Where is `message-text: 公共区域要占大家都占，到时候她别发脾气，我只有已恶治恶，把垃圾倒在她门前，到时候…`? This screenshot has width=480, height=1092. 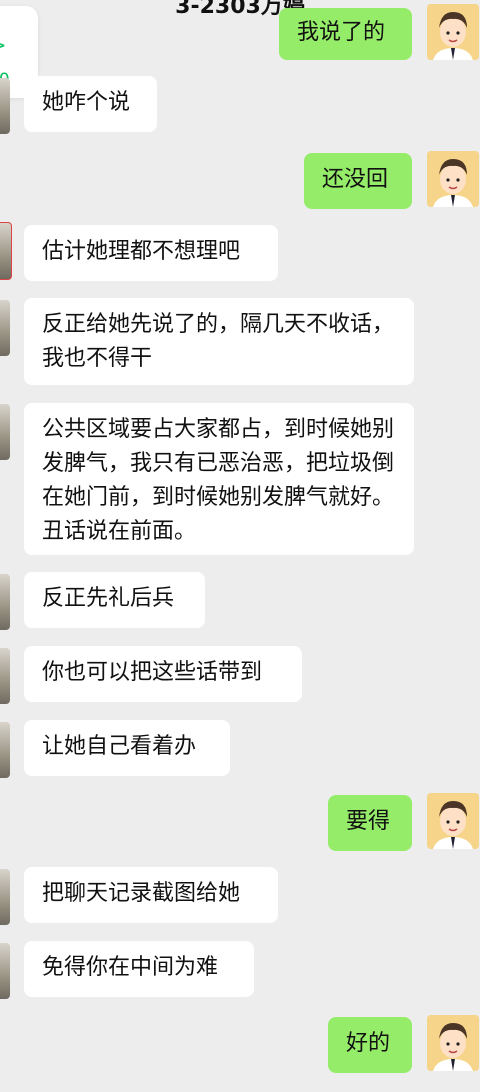 message-text: 公共区域要占大家都占，到时候她别发脾气，我只有已恶治恶，把垃圾倒在她门前，到时候… is located at coordinates (218, 480).